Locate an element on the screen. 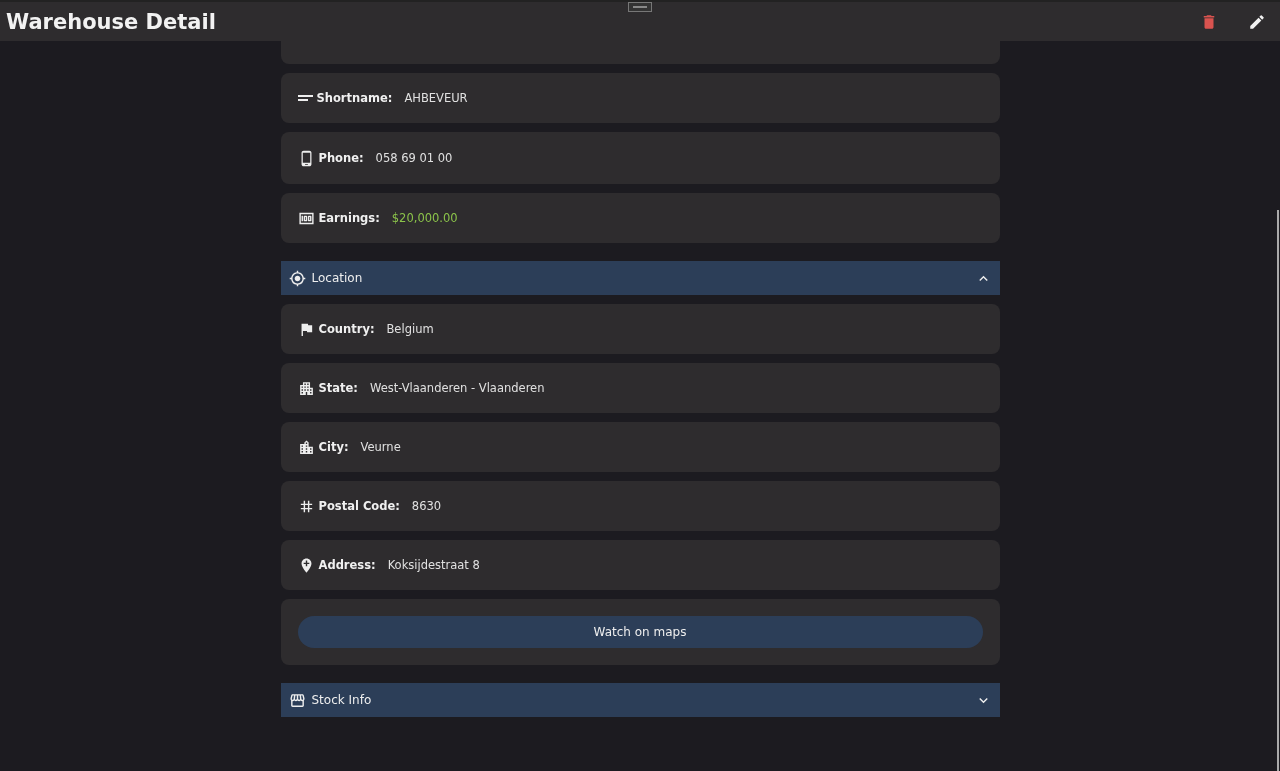 Image resolution: width=1280 pixels, height=771 pixels. field-value: Koksijdestraat 8 is located at coordinates (433, 565).